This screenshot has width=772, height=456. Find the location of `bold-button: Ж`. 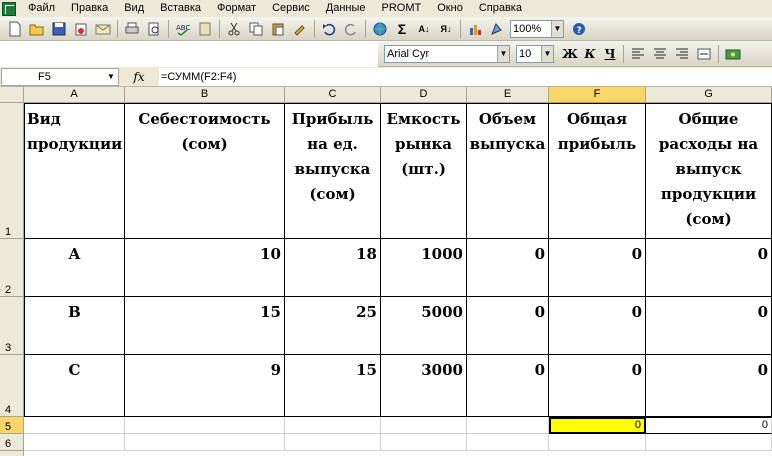

bold-button: Ж is located at coordinates (570, 54).